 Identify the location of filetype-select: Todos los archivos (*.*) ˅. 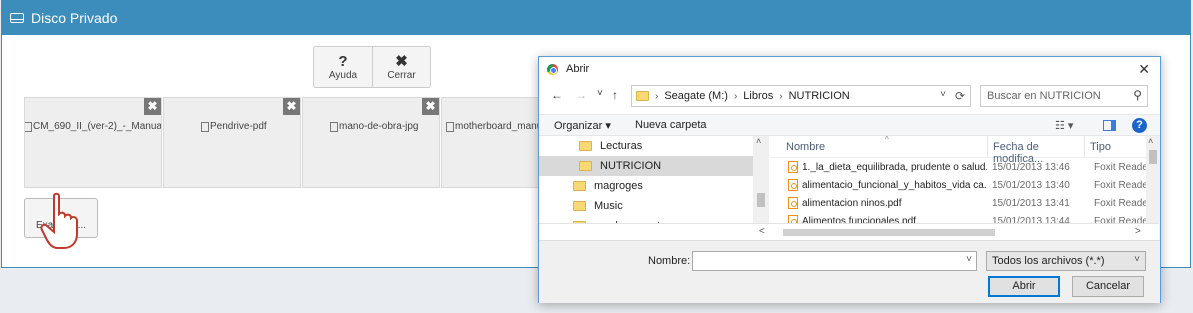
(1066, 261).